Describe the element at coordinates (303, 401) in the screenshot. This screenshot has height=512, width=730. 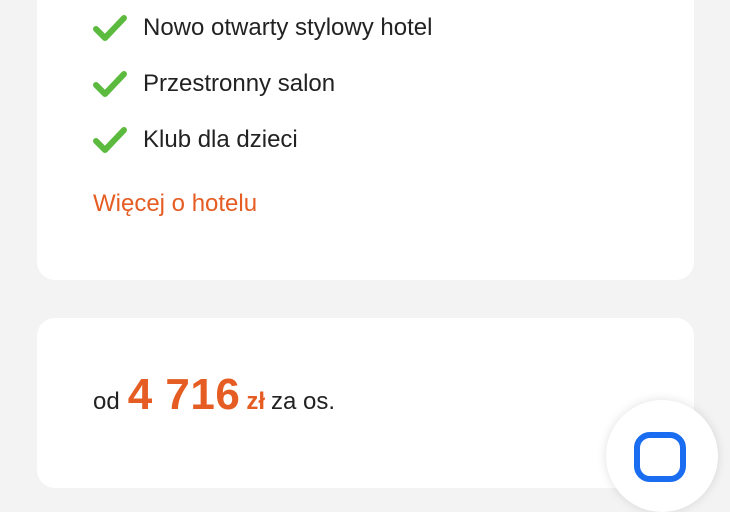
I see `price-suffix: za os.` at that location.